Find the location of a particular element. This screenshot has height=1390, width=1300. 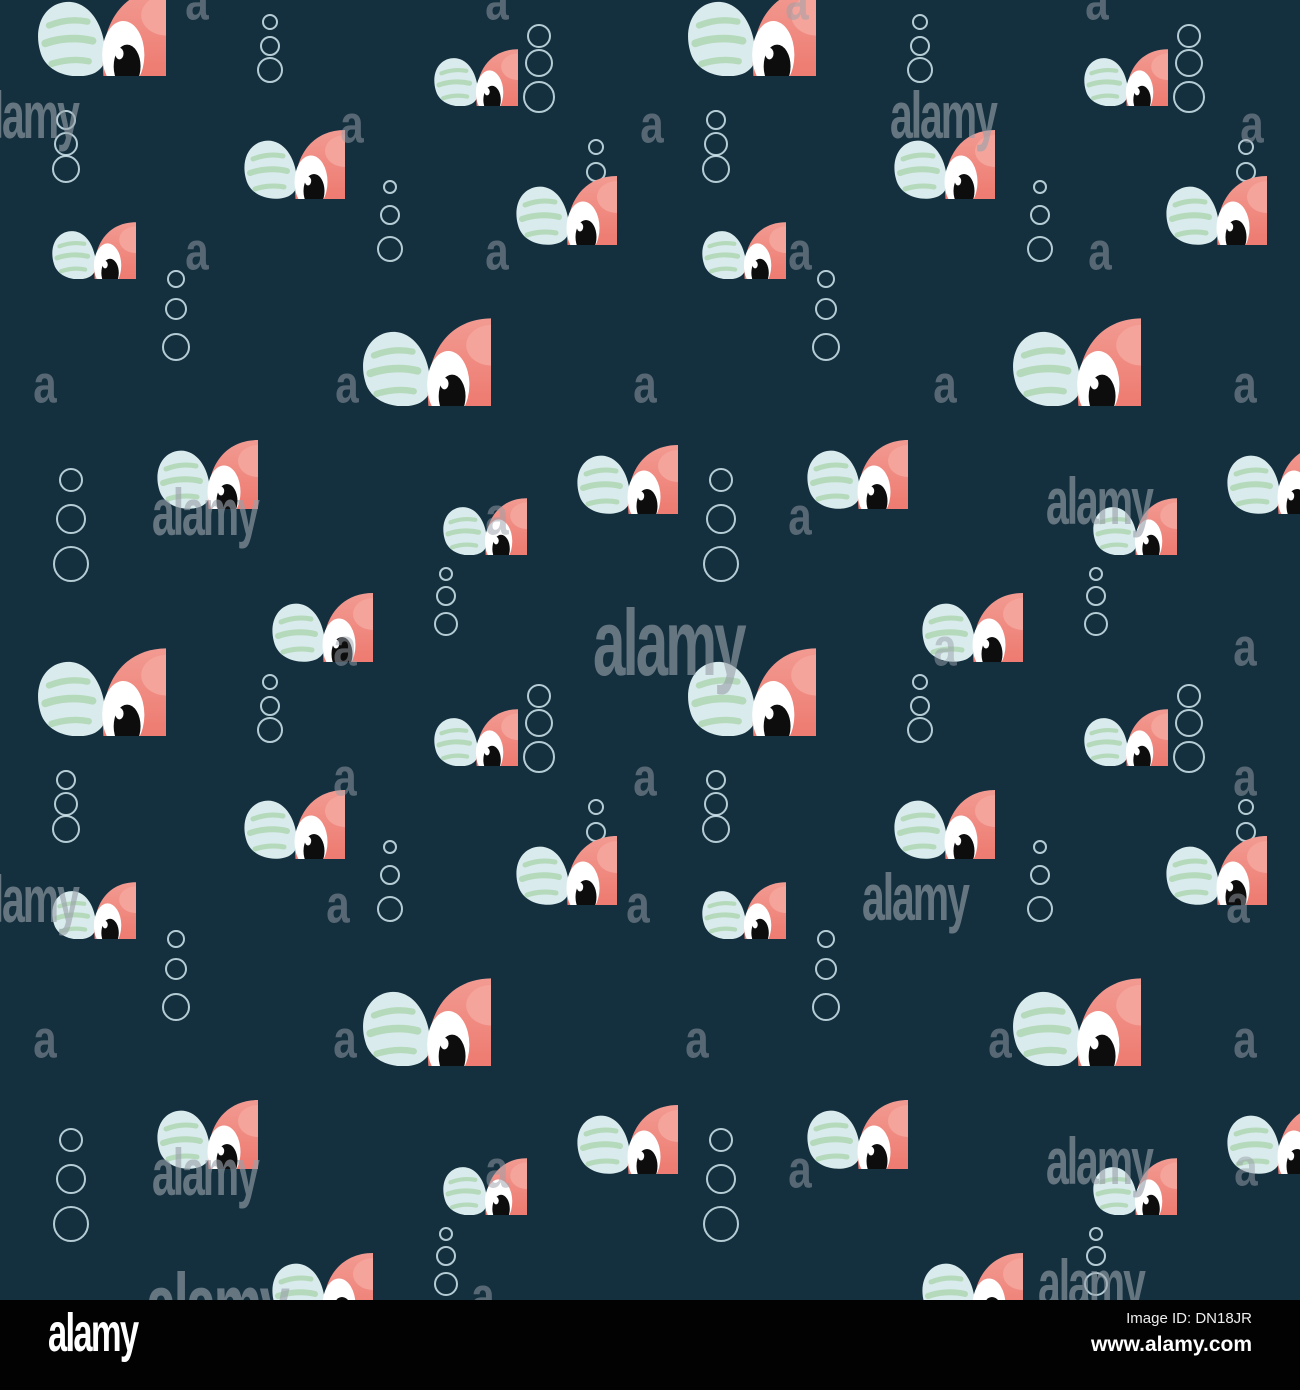

alamy-logo: alamy is located at coordinates (93, 1333).